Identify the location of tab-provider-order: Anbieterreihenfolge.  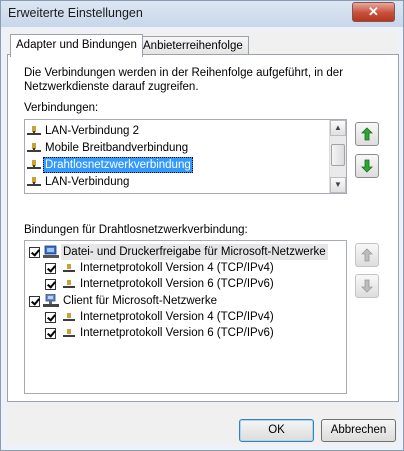
(193, 45).